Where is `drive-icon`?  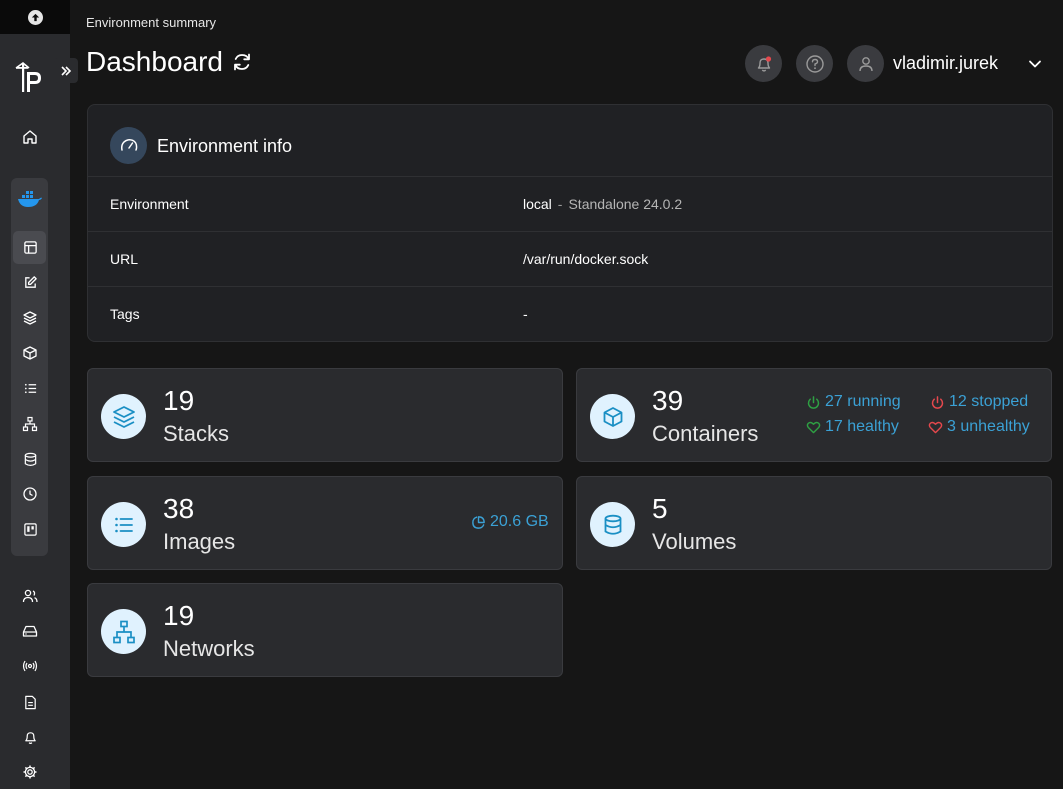
drive-icon is located at coordinates (30, 631).